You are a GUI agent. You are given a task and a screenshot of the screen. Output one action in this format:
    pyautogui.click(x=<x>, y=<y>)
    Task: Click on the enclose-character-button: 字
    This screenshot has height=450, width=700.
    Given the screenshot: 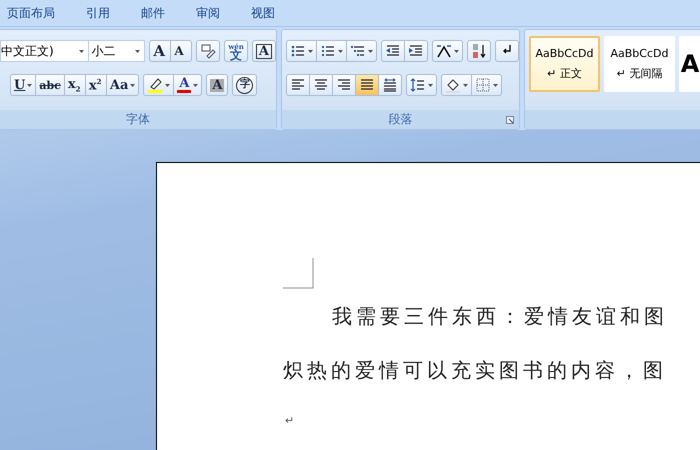 What is the action you would take?
    pyautogui.click(x=245, y=85)
    